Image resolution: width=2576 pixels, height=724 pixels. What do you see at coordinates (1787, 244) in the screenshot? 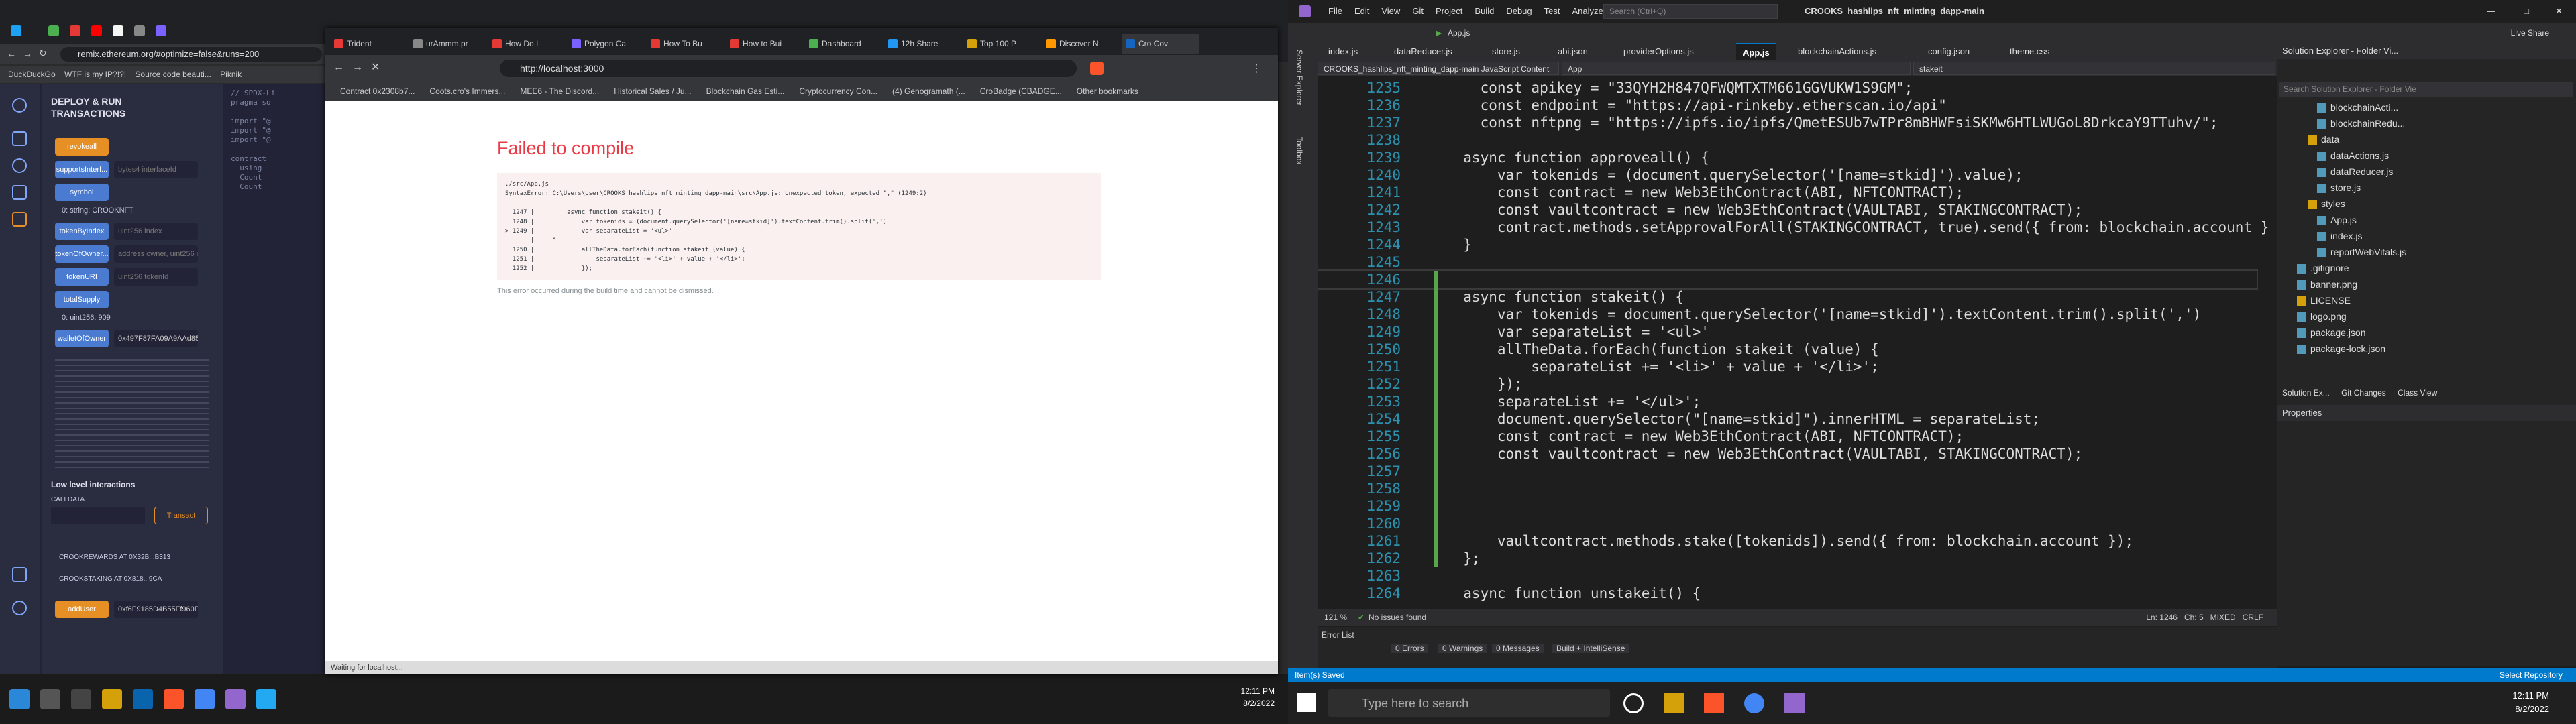
I see `code-line: 1244 }` at bounding box center [1787, 244].